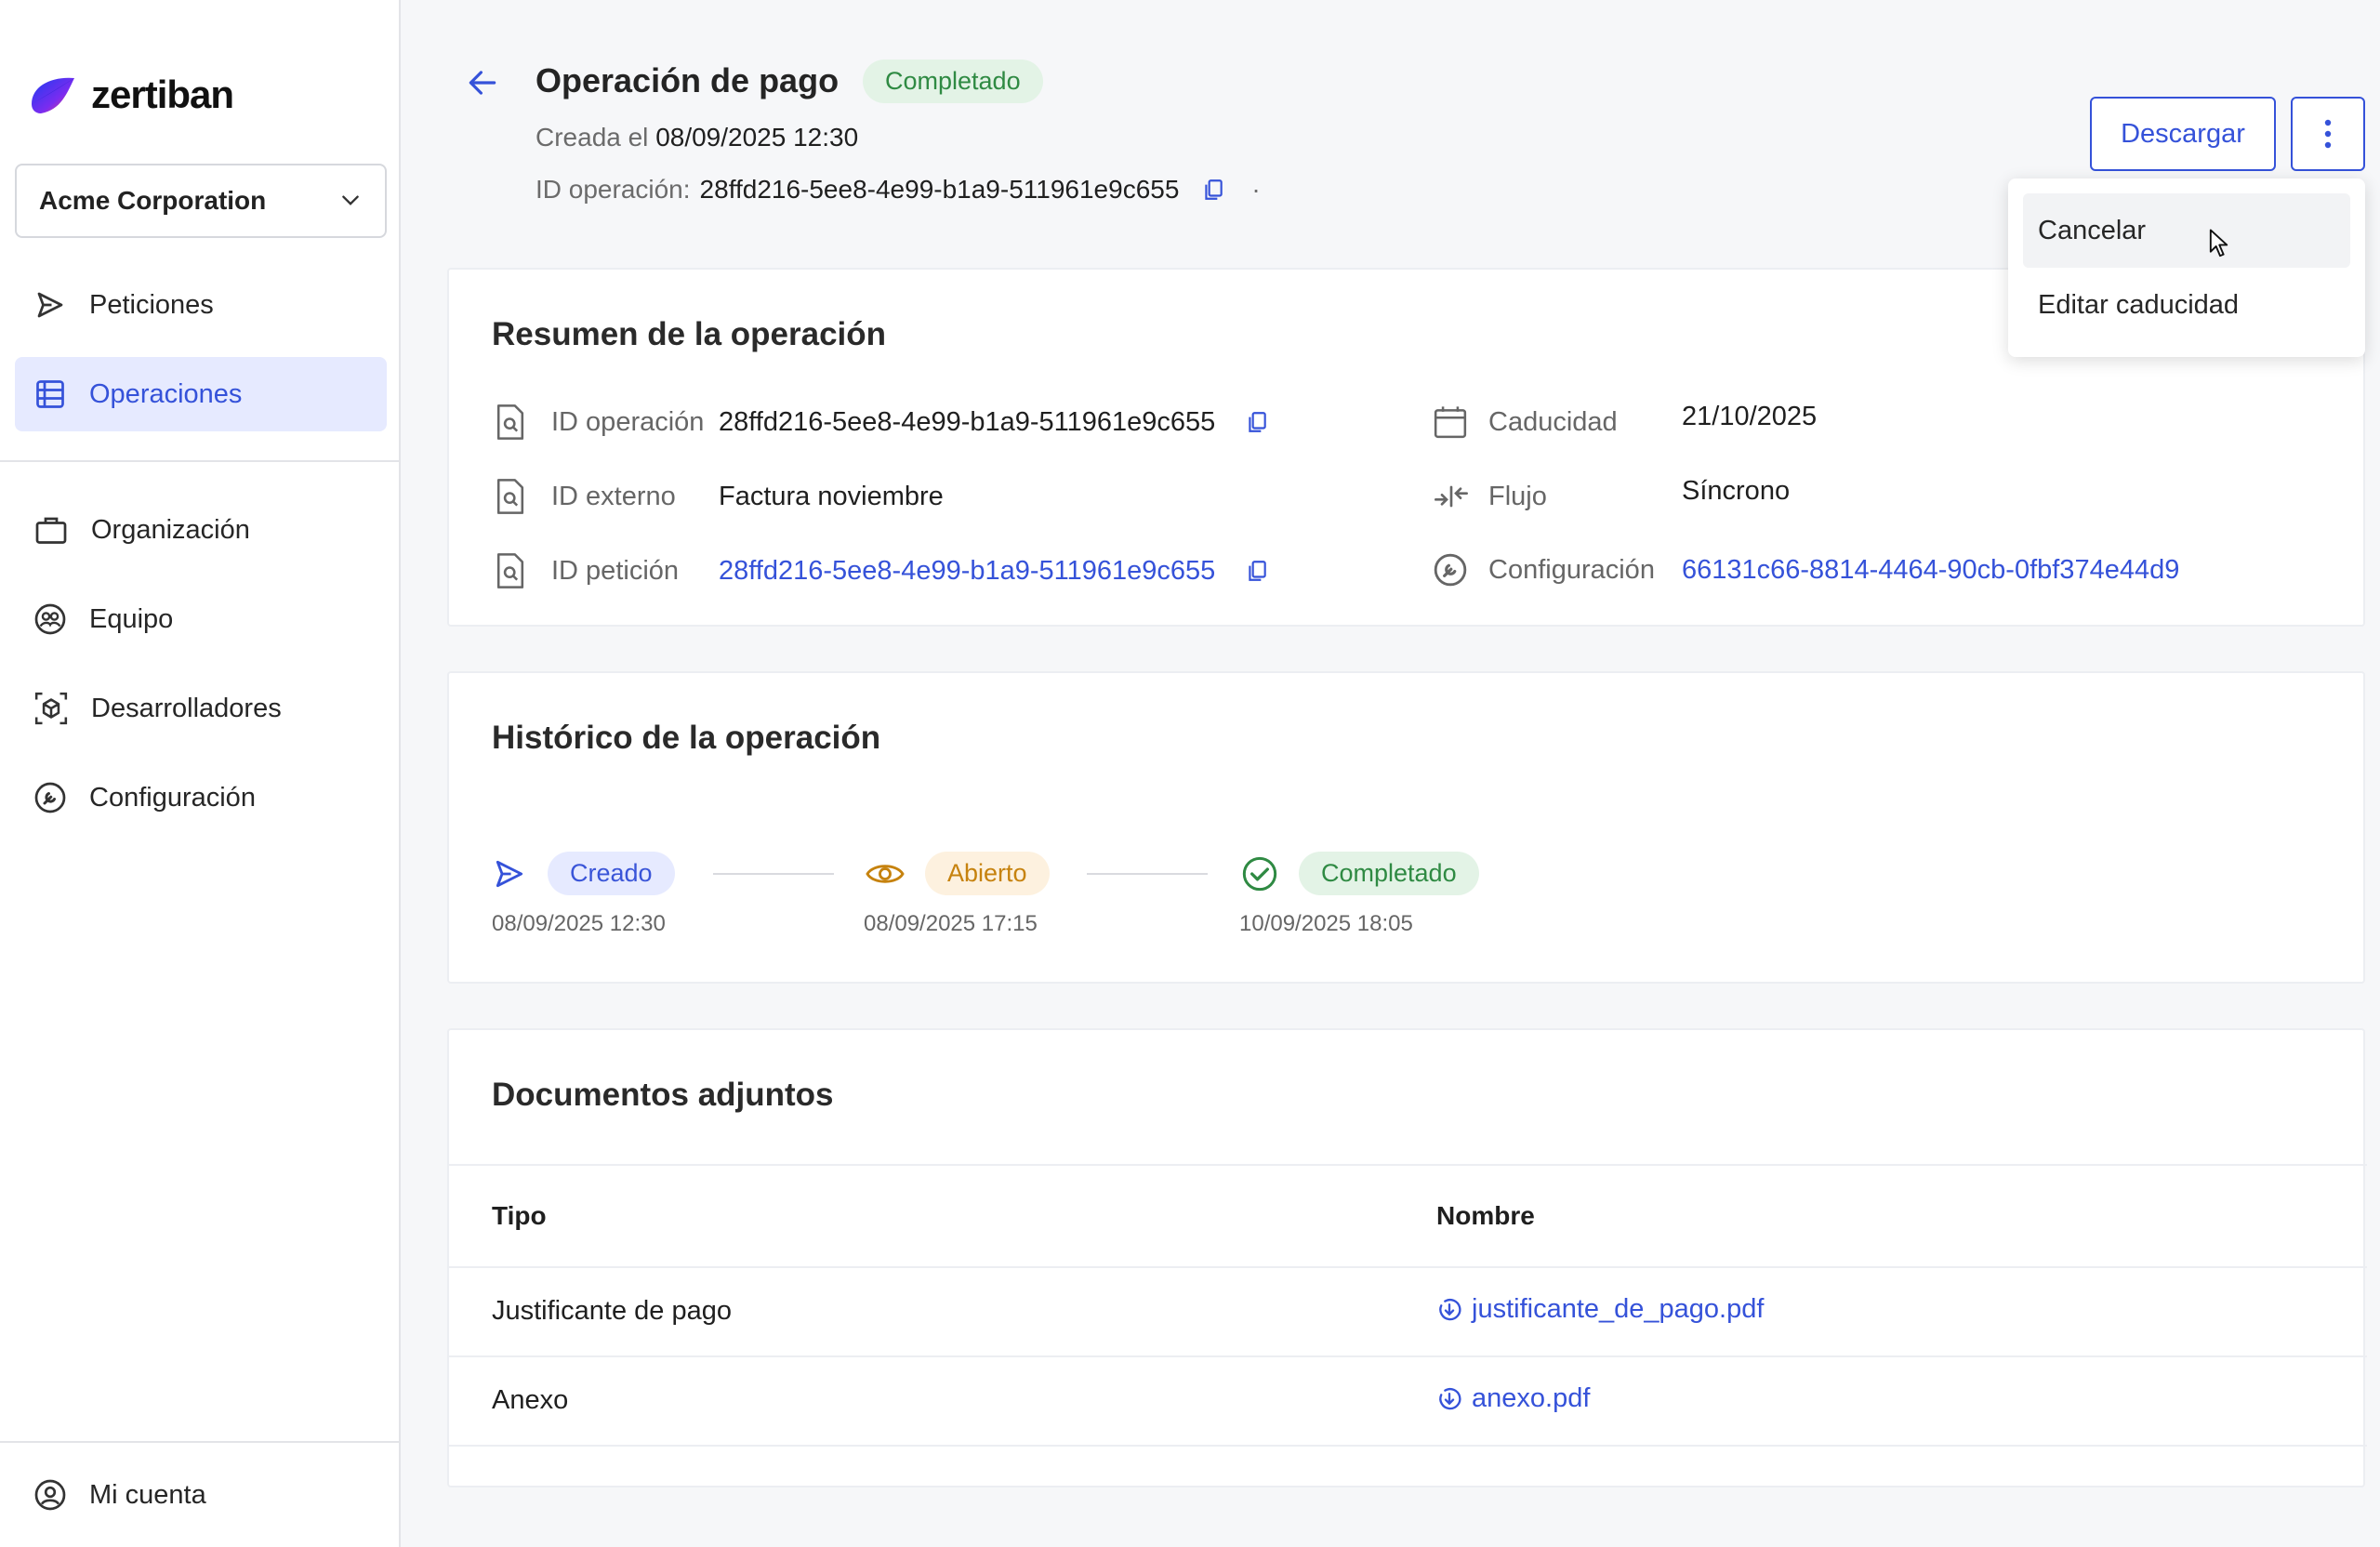  What do you see at coordinates (162, 94) in the screenshot?
I see `logo-text: zertiban` at bounding box center [162, 94].